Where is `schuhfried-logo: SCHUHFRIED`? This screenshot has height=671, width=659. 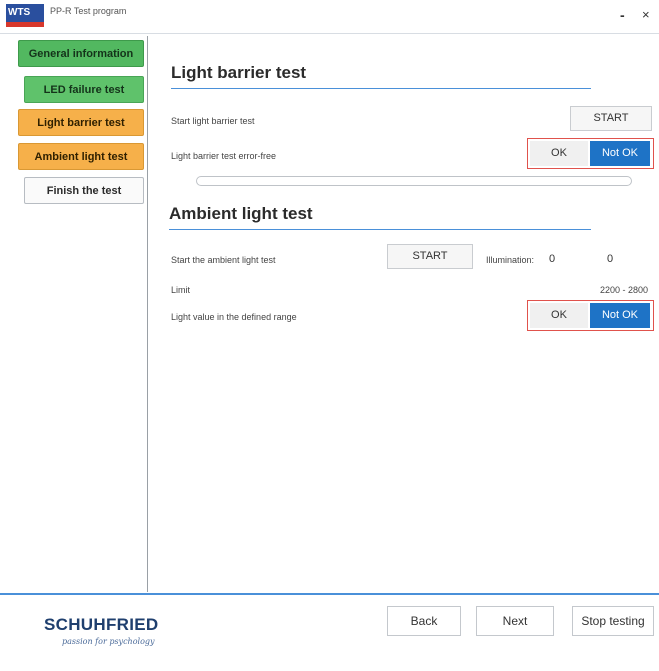
schuhfried-logo: SCHUHFRIED is located at coordinates (101, 624).